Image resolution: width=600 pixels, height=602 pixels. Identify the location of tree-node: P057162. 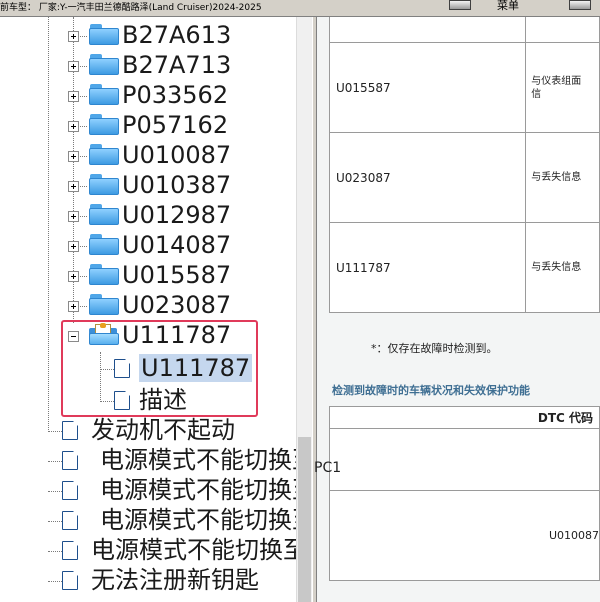
(148, 125).